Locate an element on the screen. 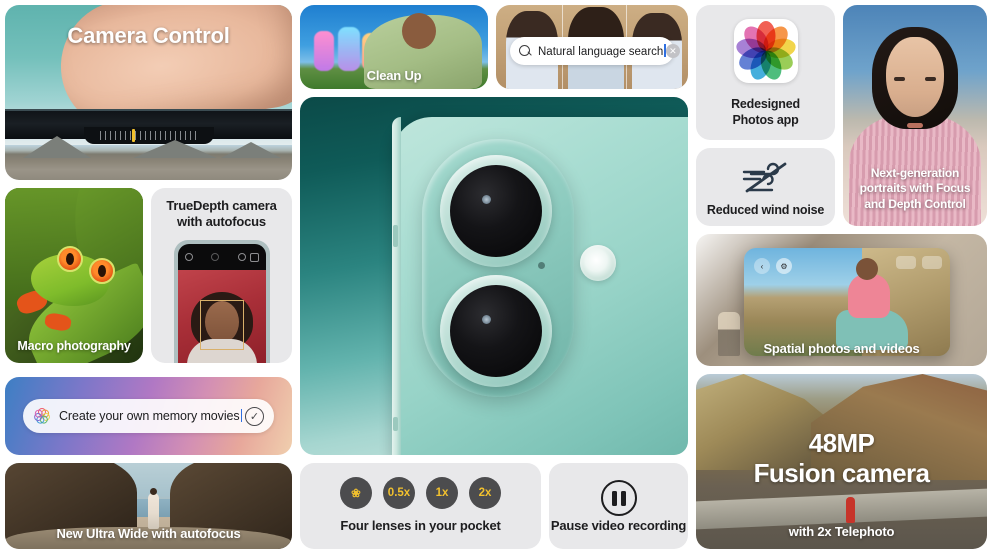 The image size is (992, 554). pause-icon is located at coordinates (618, 498).